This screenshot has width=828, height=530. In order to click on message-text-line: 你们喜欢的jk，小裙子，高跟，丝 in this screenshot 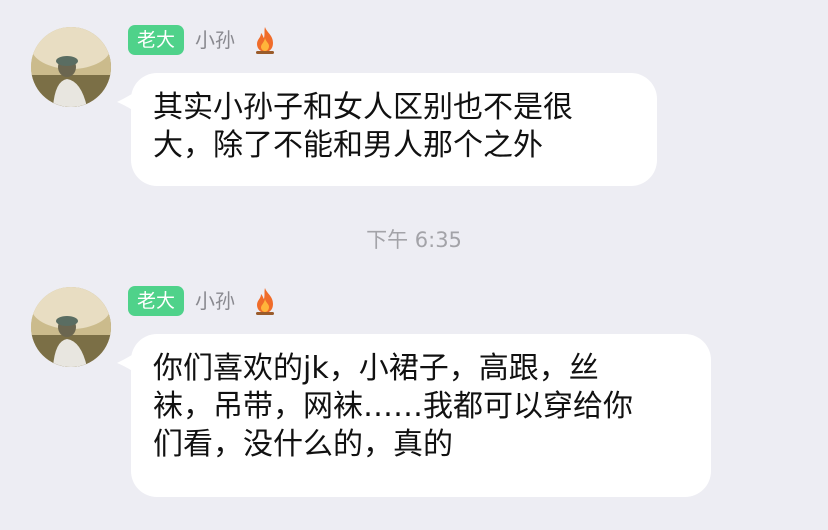, I will do `click(376, 368)`.